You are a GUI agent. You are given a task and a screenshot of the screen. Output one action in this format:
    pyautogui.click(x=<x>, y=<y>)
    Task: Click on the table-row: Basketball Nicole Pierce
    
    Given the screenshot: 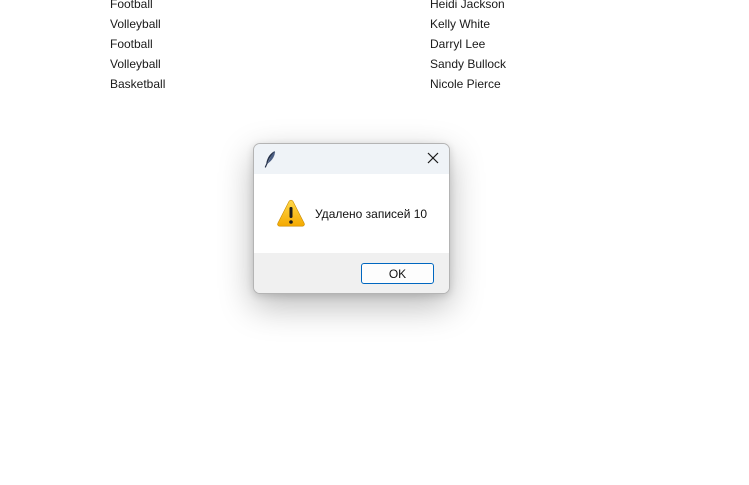 What is the action you would take?
    pyautogui.click(x=370, y=84)
    